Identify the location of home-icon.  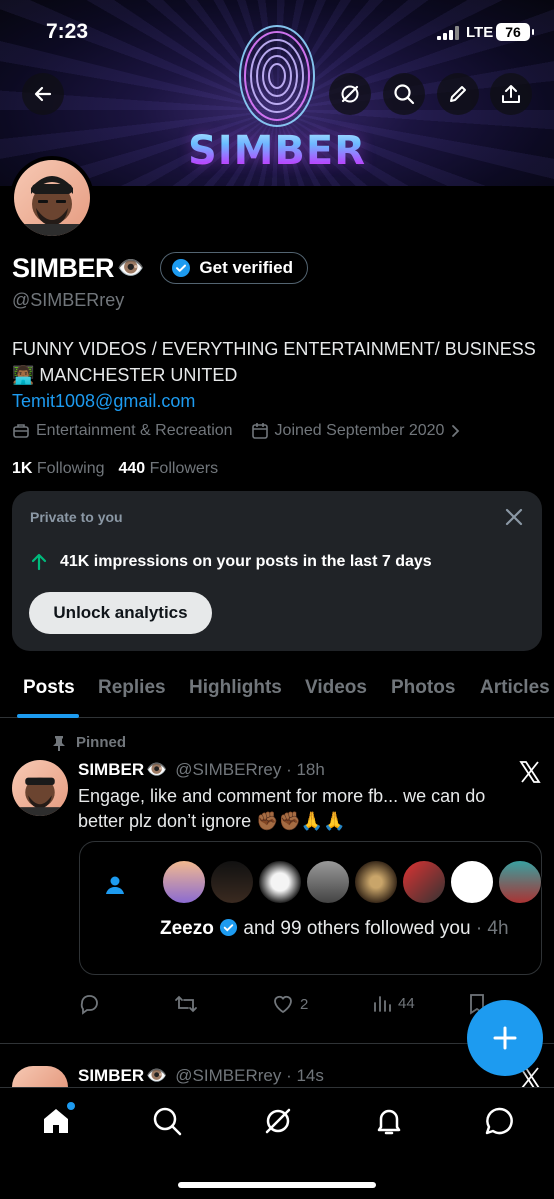
(56, 1121).